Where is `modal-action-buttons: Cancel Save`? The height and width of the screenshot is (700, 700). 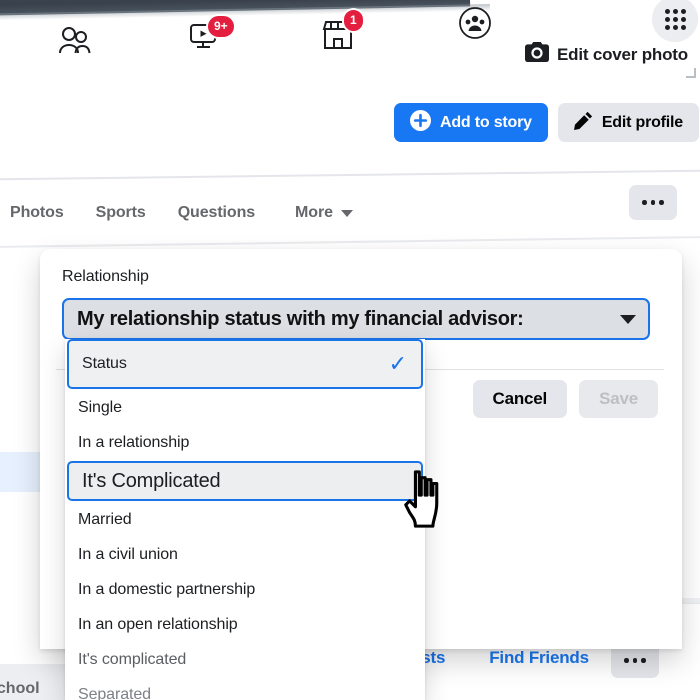 modal-action-buttons: Cancel Save is located at coordinates (565, 399).